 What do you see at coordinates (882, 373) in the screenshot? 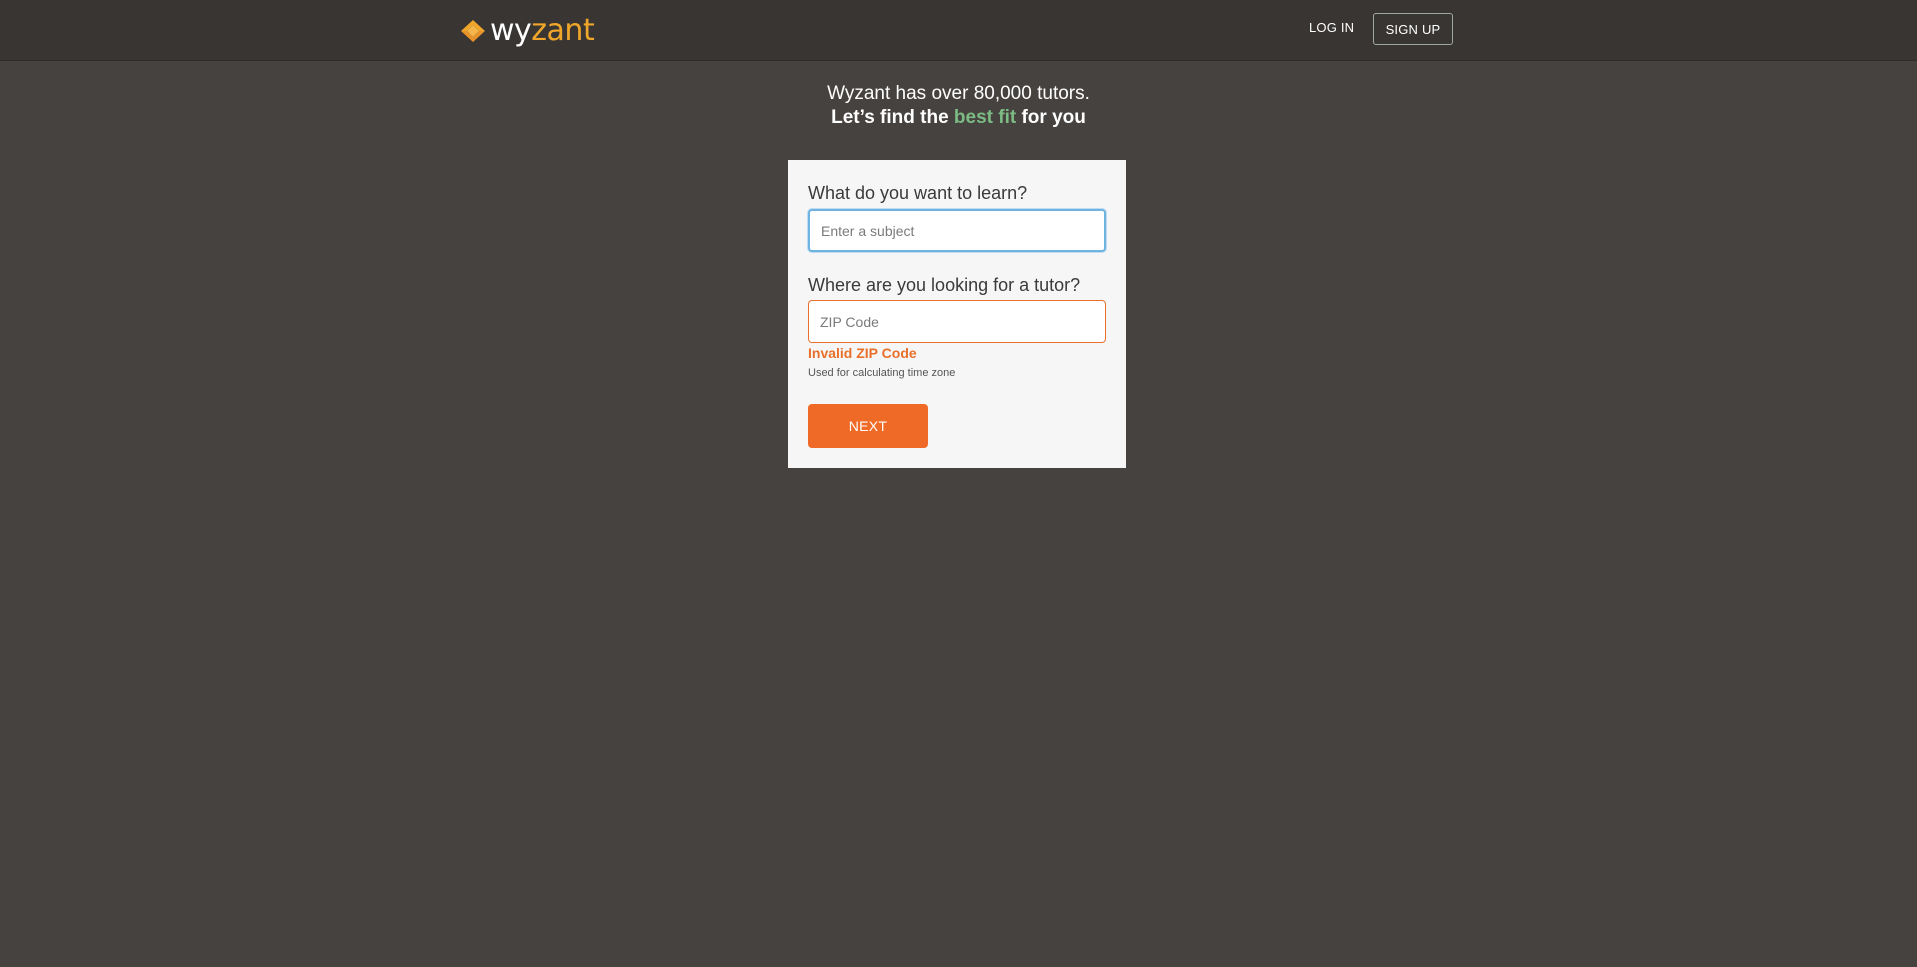
I see `zip-help-text: Used for calculating time zone` at bounding box center [882, 373].